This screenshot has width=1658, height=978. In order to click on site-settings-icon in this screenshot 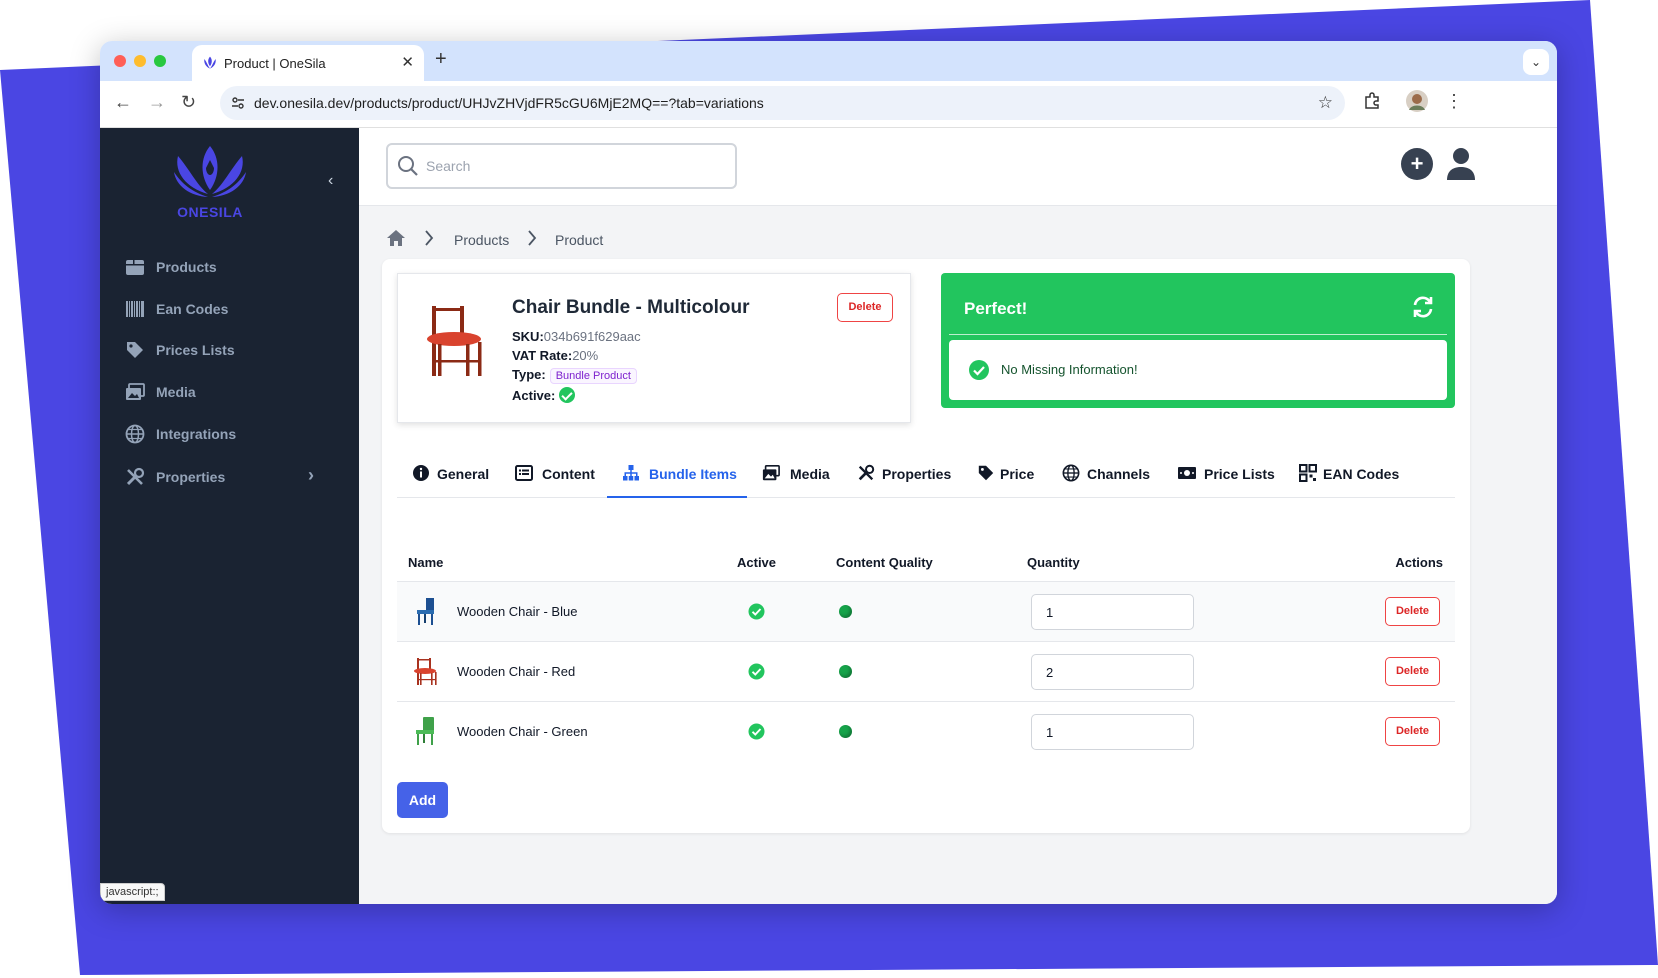, I will do `click(238, 103)`.